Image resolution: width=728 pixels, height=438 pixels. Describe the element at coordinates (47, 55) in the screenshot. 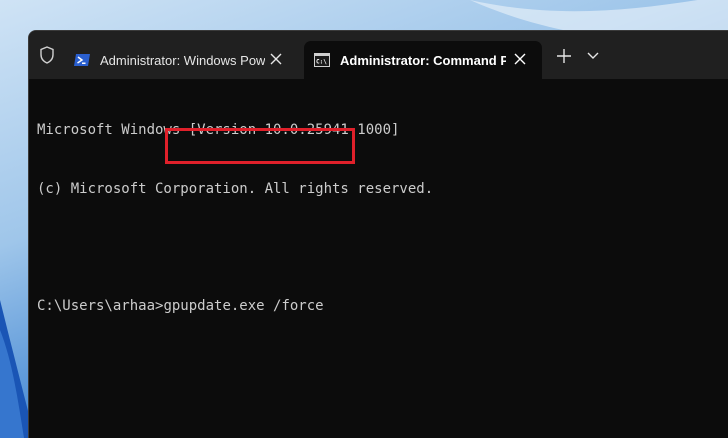

I see `shield-icon` at that location.